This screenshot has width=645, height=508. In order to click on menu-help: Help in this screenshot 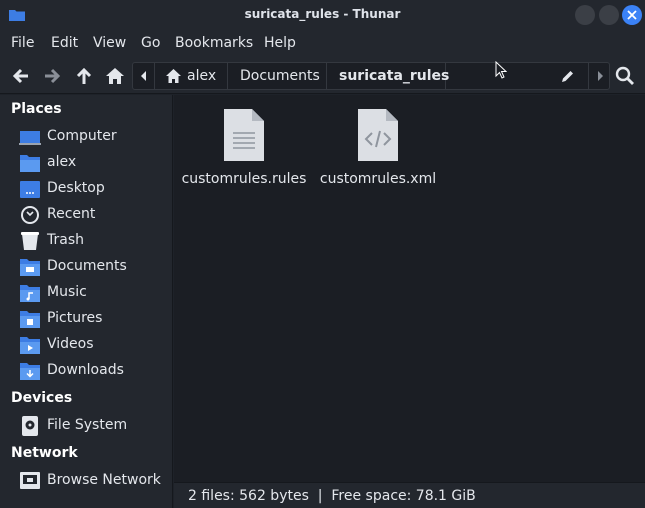, I will do `click(280, 43)`.